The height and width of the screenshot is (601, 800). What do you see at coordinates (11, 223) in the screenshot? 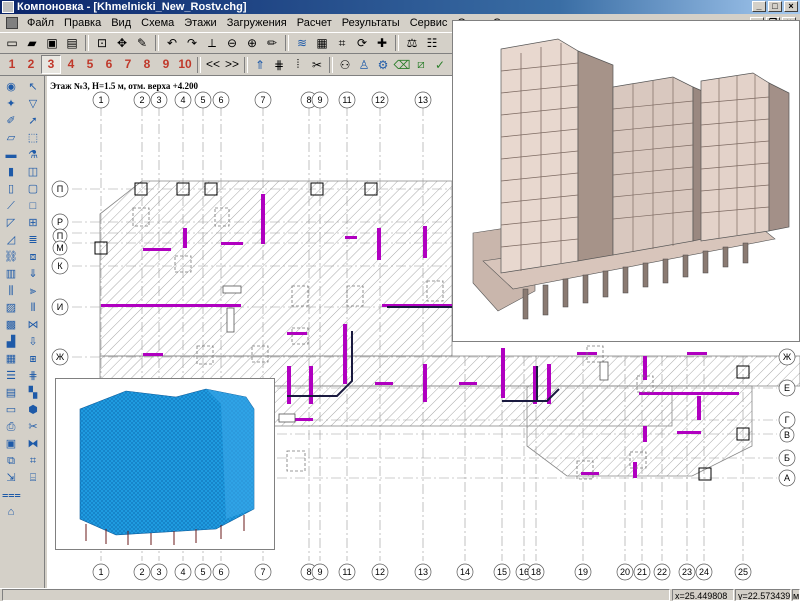
I see `slope-icon: ◸` at bounding box center [11, 223].